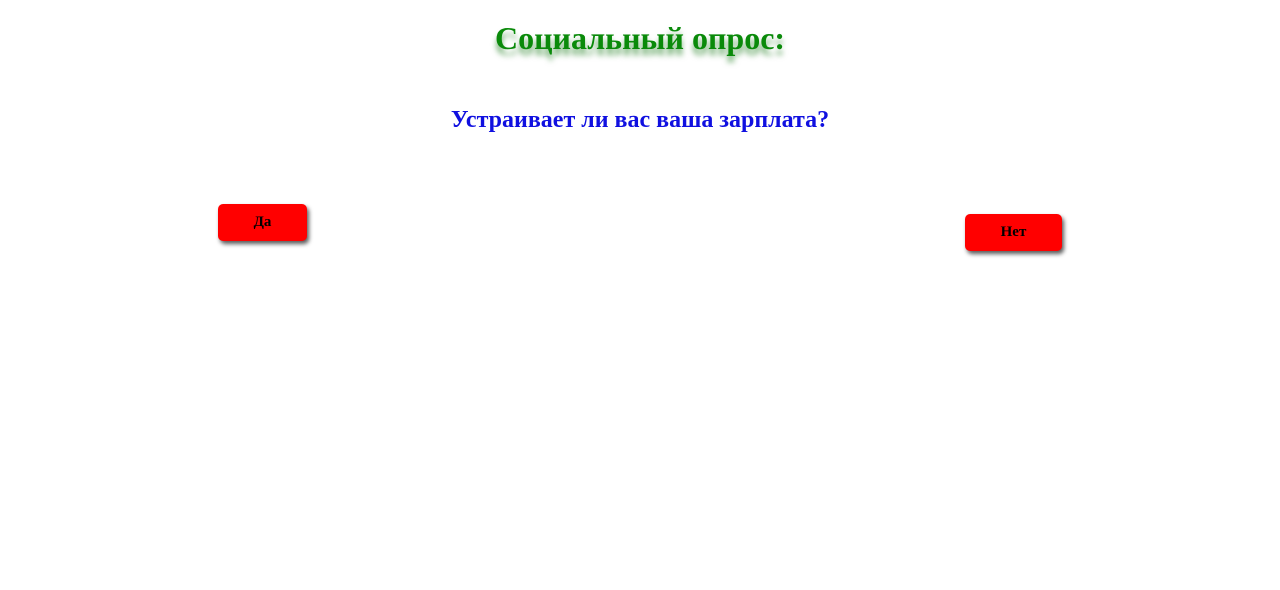  I want to click on no-button: Нет, so click(1013, 232).